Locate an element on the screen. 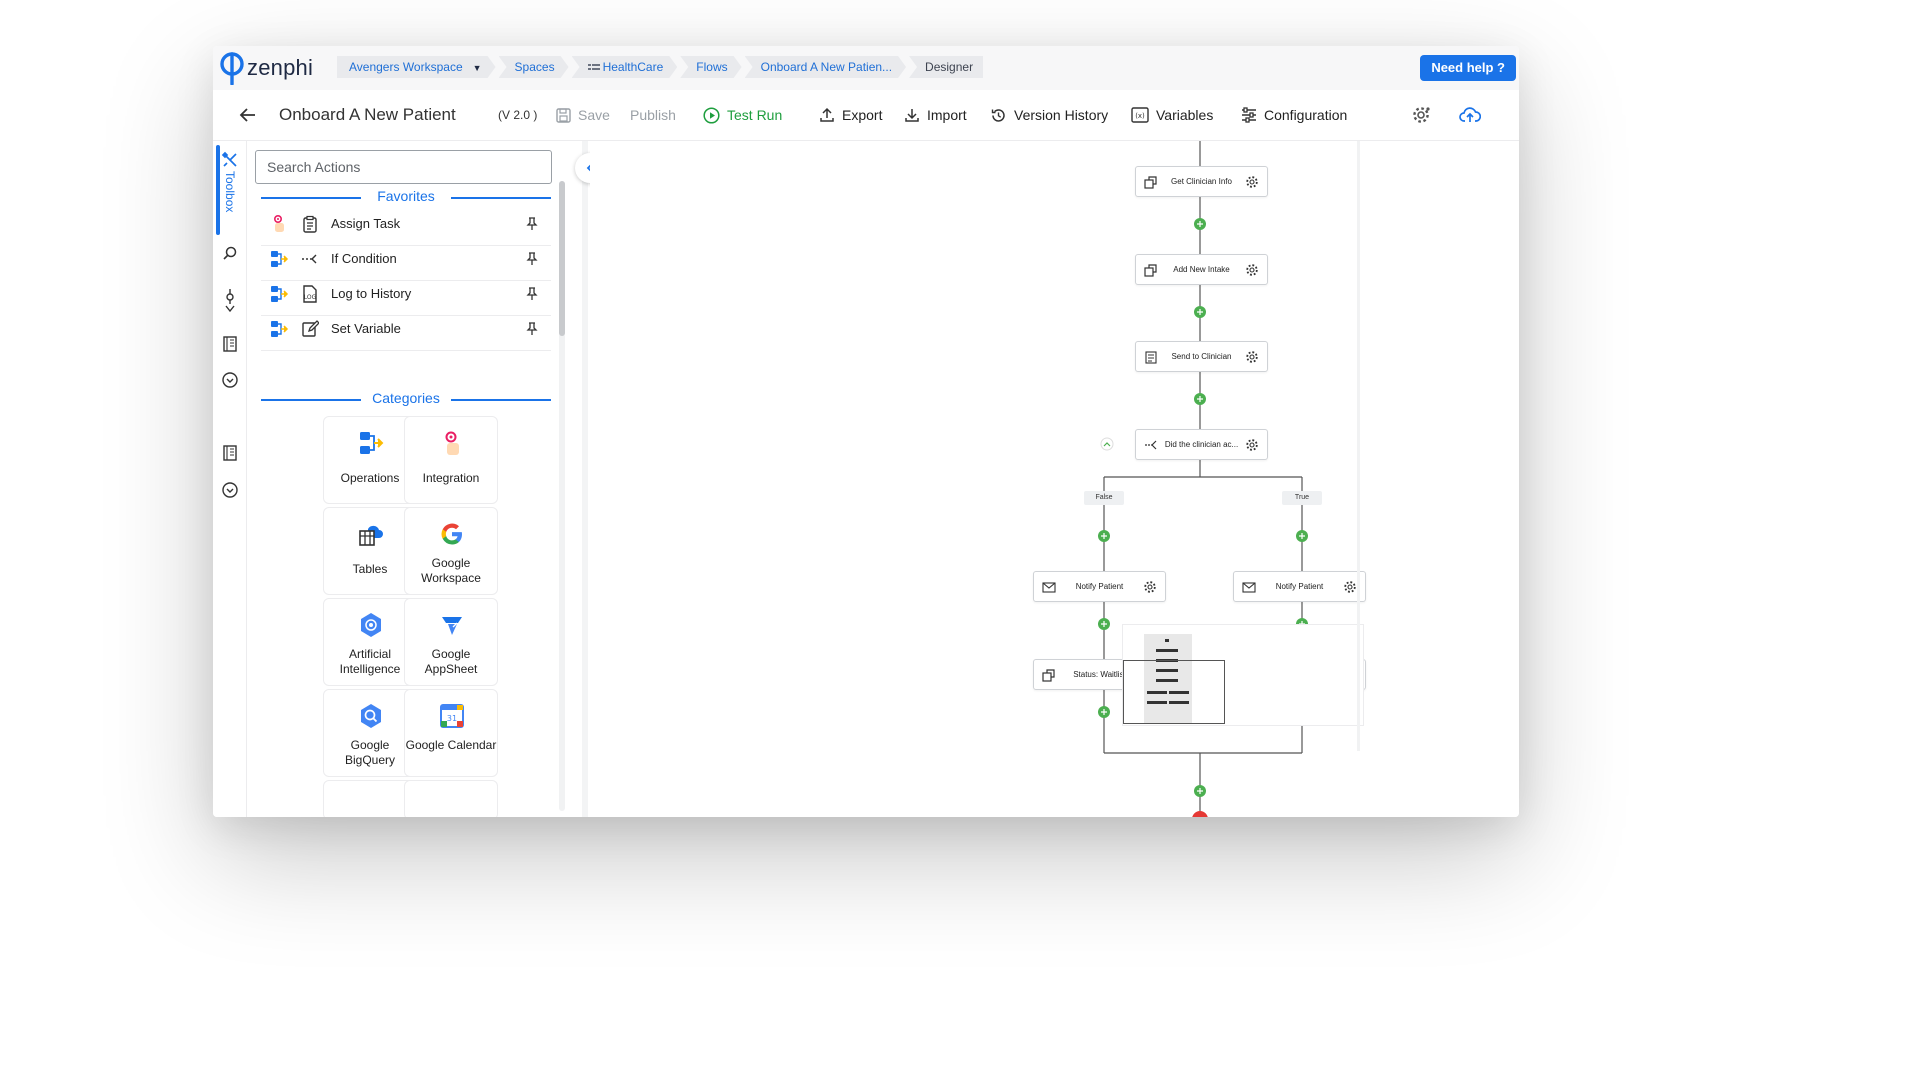 The height and width of the screenshot is (1080, 1920). category-google-calendar: 31 Google Calendar is located at coordinates (451, 733).